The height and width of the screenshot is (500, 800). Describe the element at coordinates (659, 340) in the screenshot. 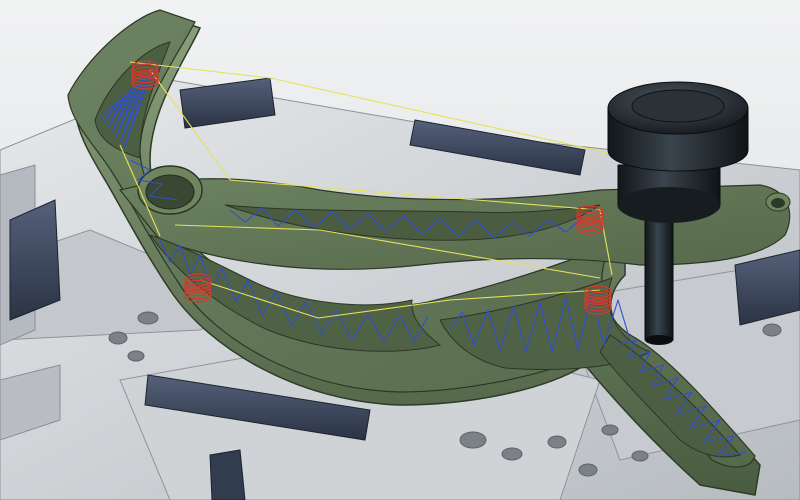

I see `tool-tip` at that location.